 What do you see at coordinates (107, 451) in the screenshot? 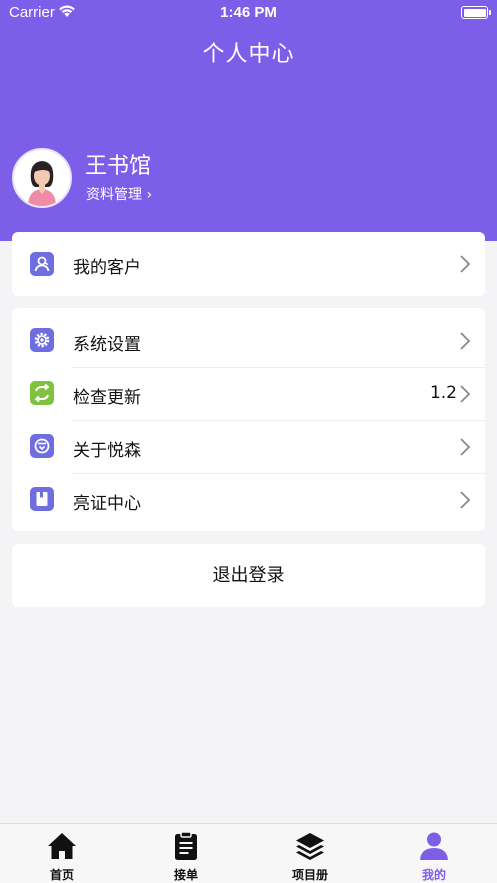
I see `menu-item-label: 关于悦森` at bounding box center [107, 451].